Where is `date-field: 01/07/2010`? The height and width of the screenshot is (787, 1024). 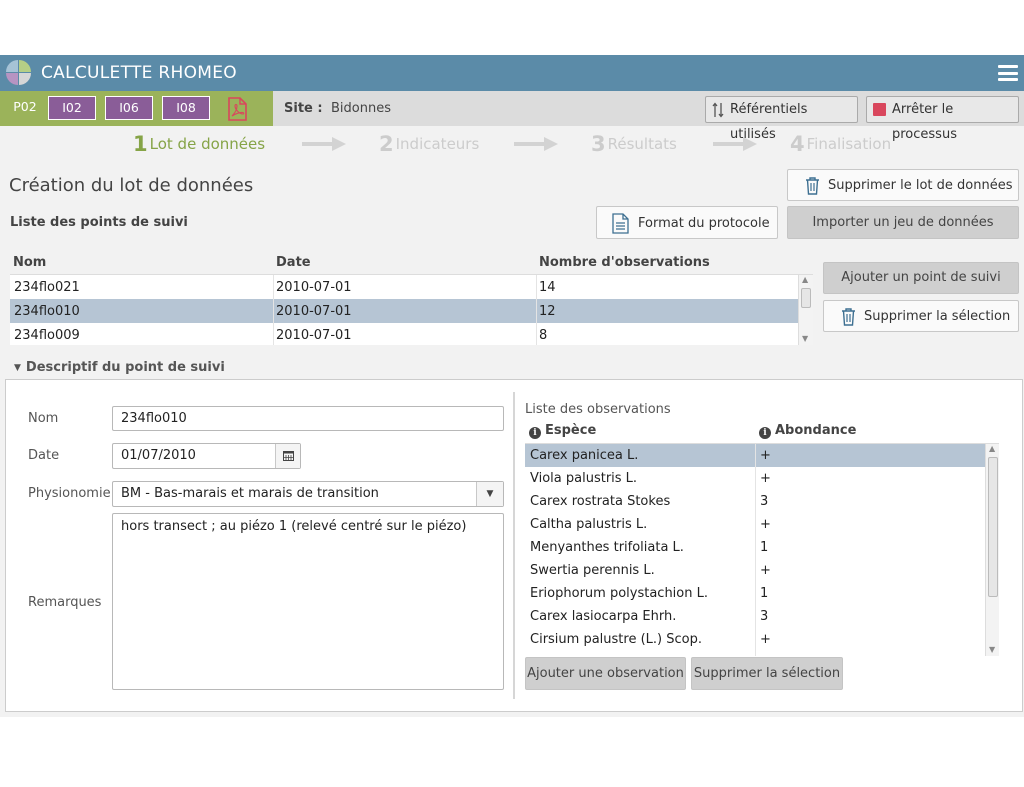
date-field: 01/07/2010 is located at coordinates (206, 456).